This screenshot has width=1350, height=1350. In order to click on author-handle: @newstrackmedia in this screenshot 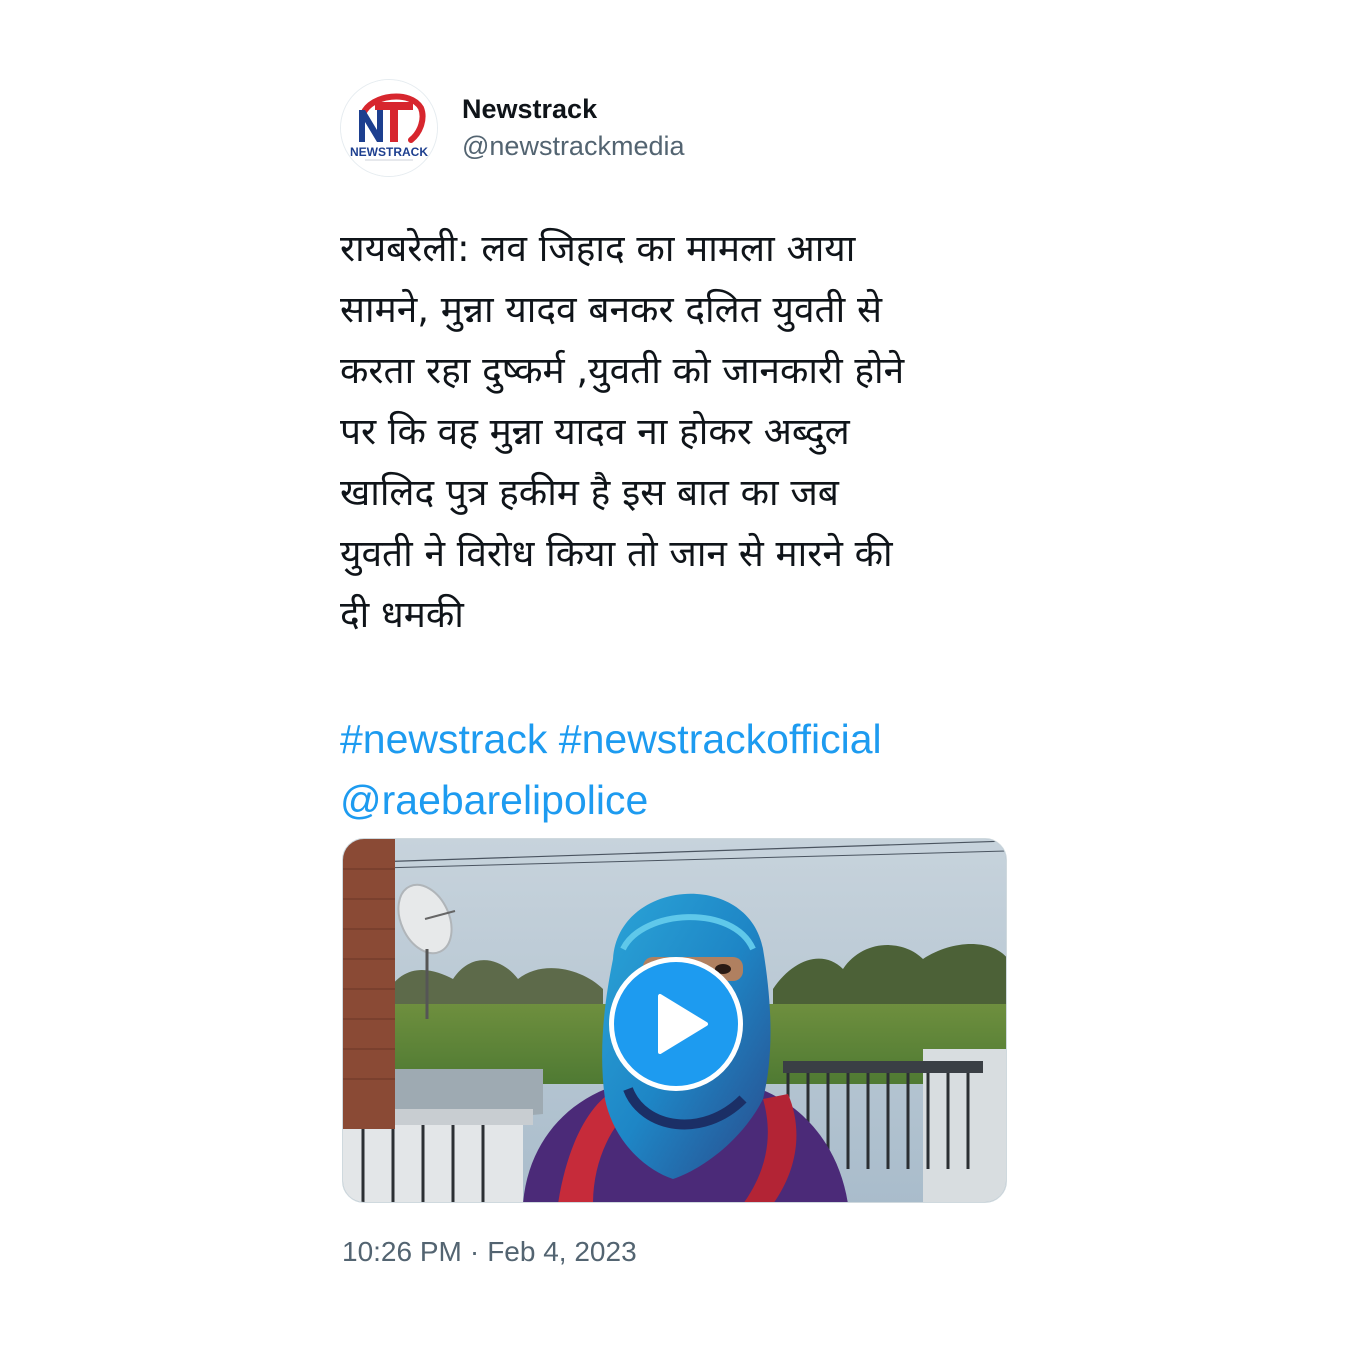, I will do `click(573, 146)`.